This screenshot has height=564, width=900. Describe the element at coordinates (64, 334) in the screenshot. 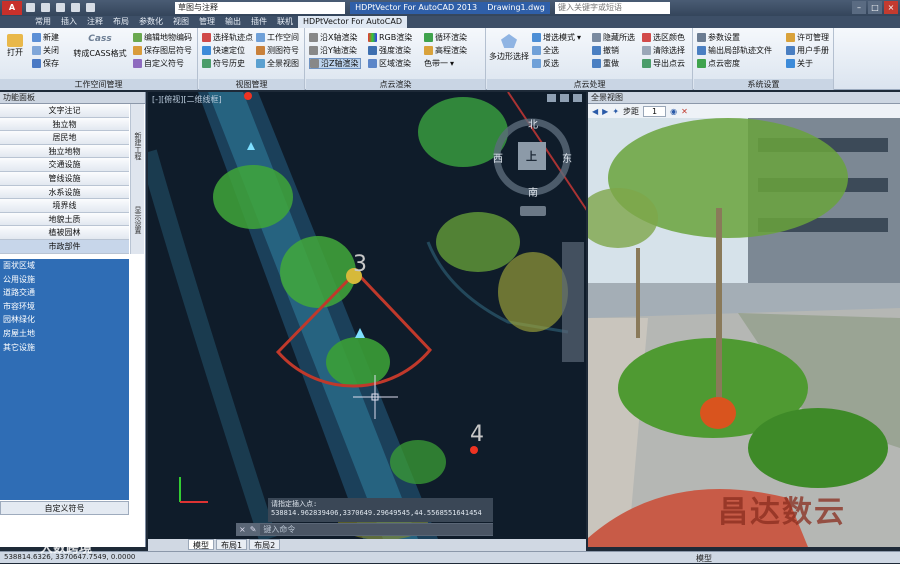

I see `sub-housing-land: 房屋土地` at that location.